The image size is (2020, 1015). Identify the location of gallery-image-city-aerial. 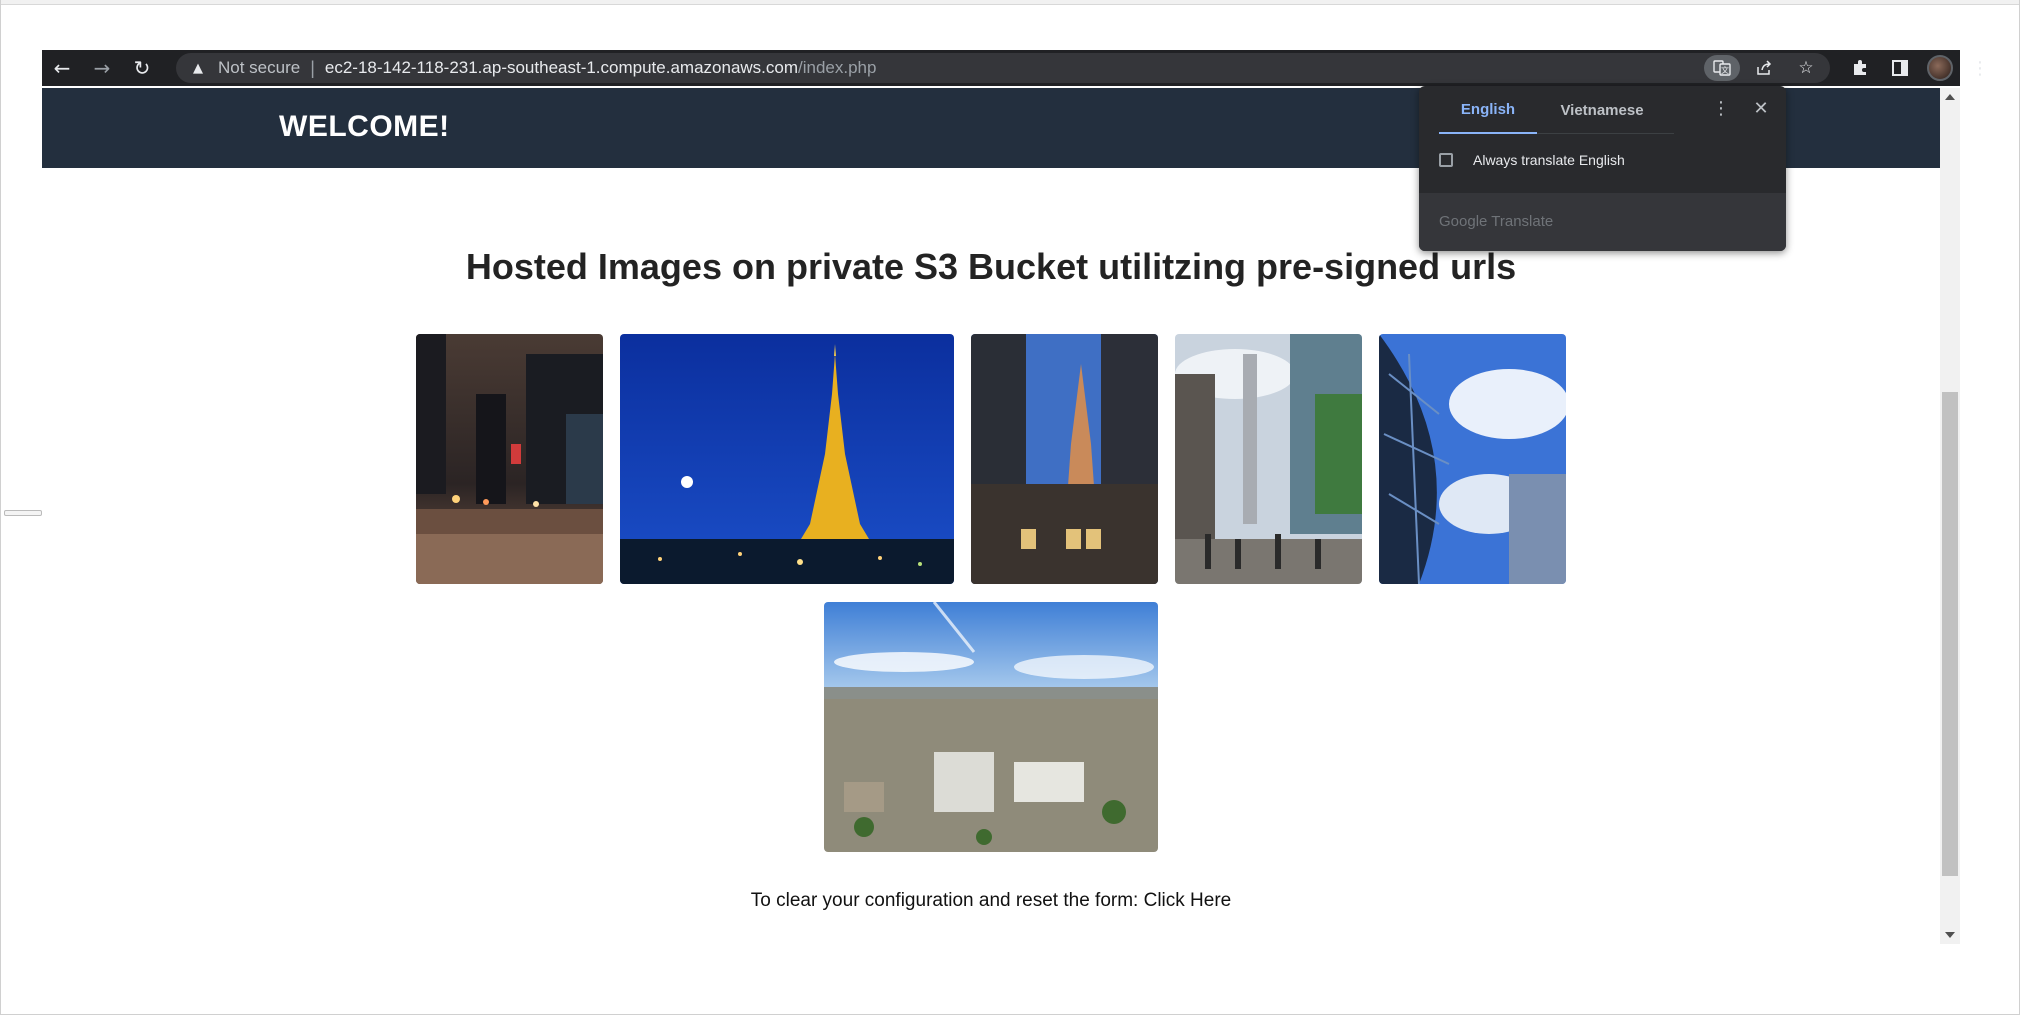
(991, 727).